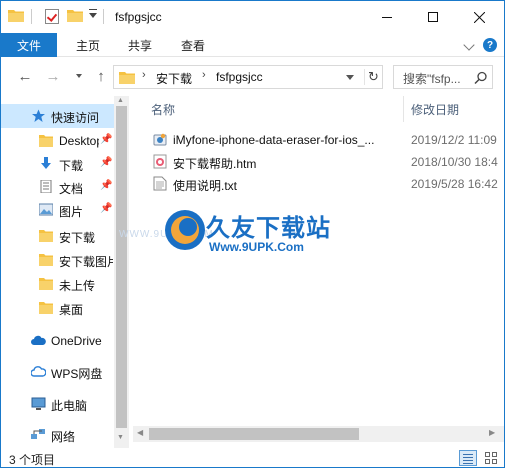 Image resolution: width=505 pixels, height=468 pixels. I want to click on properties-check-icon, so click(52, 16).